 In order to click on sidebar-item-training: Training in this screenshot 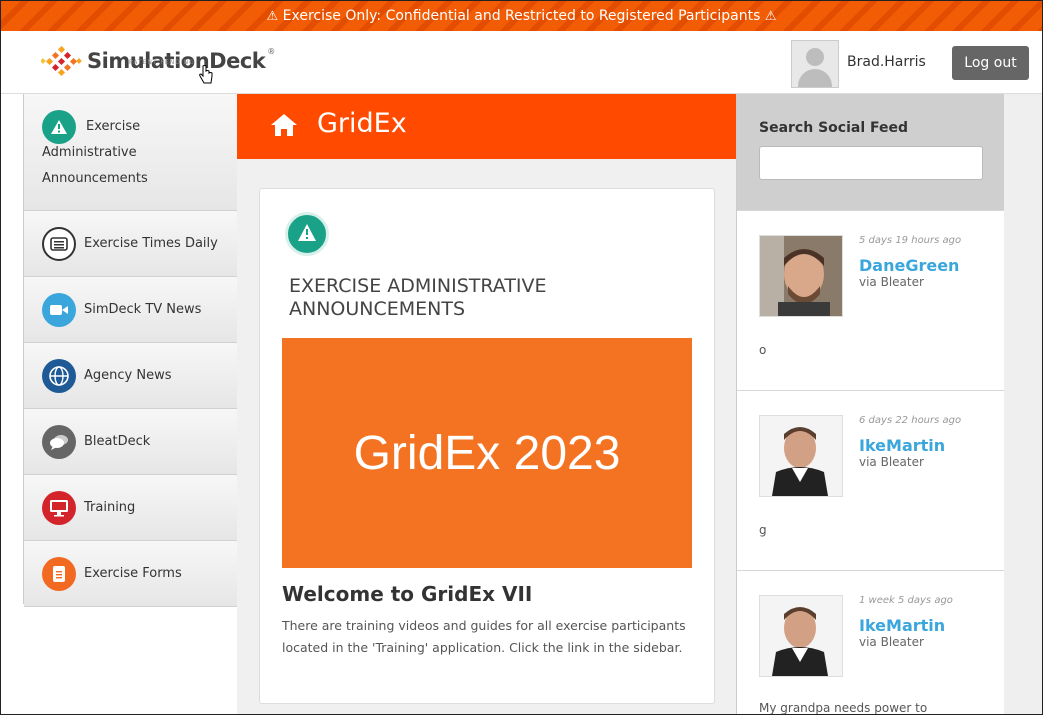, I will do `click(131, 508)`.